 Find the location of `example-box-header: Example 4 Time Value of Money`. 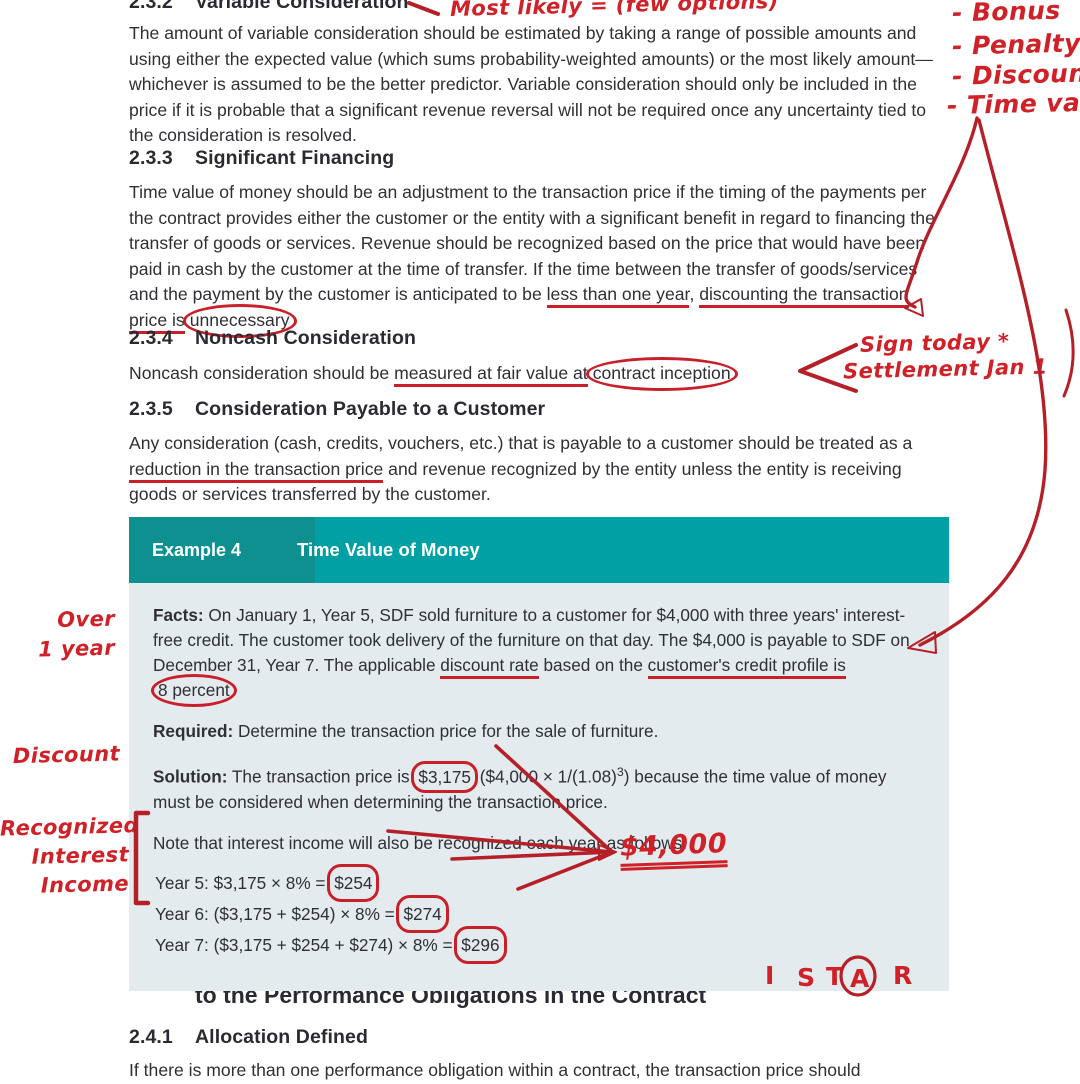

example-box-header: Example 4 Time Value of Money is located at coordinates (539, 550).